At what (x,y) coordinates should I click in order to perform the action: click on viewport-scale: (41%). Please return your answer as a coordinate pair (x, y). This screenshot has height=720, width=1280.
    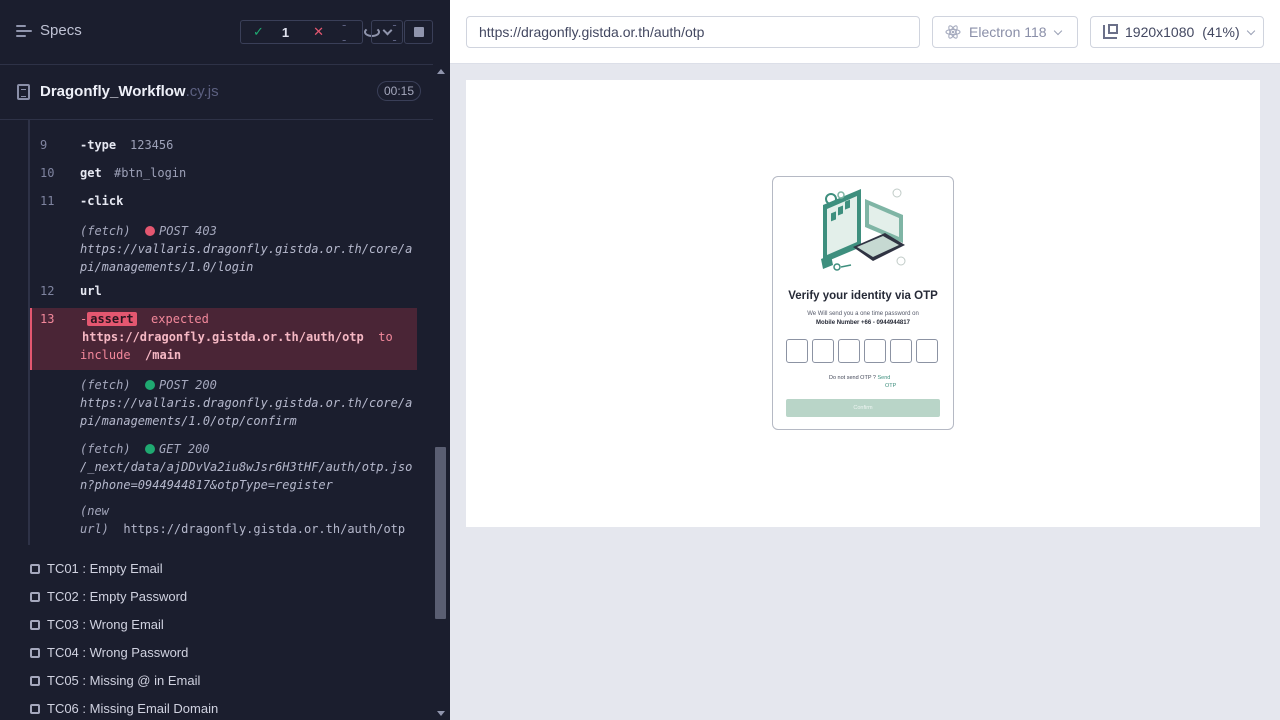
    Looking at the image, I should click on (1221, 32).